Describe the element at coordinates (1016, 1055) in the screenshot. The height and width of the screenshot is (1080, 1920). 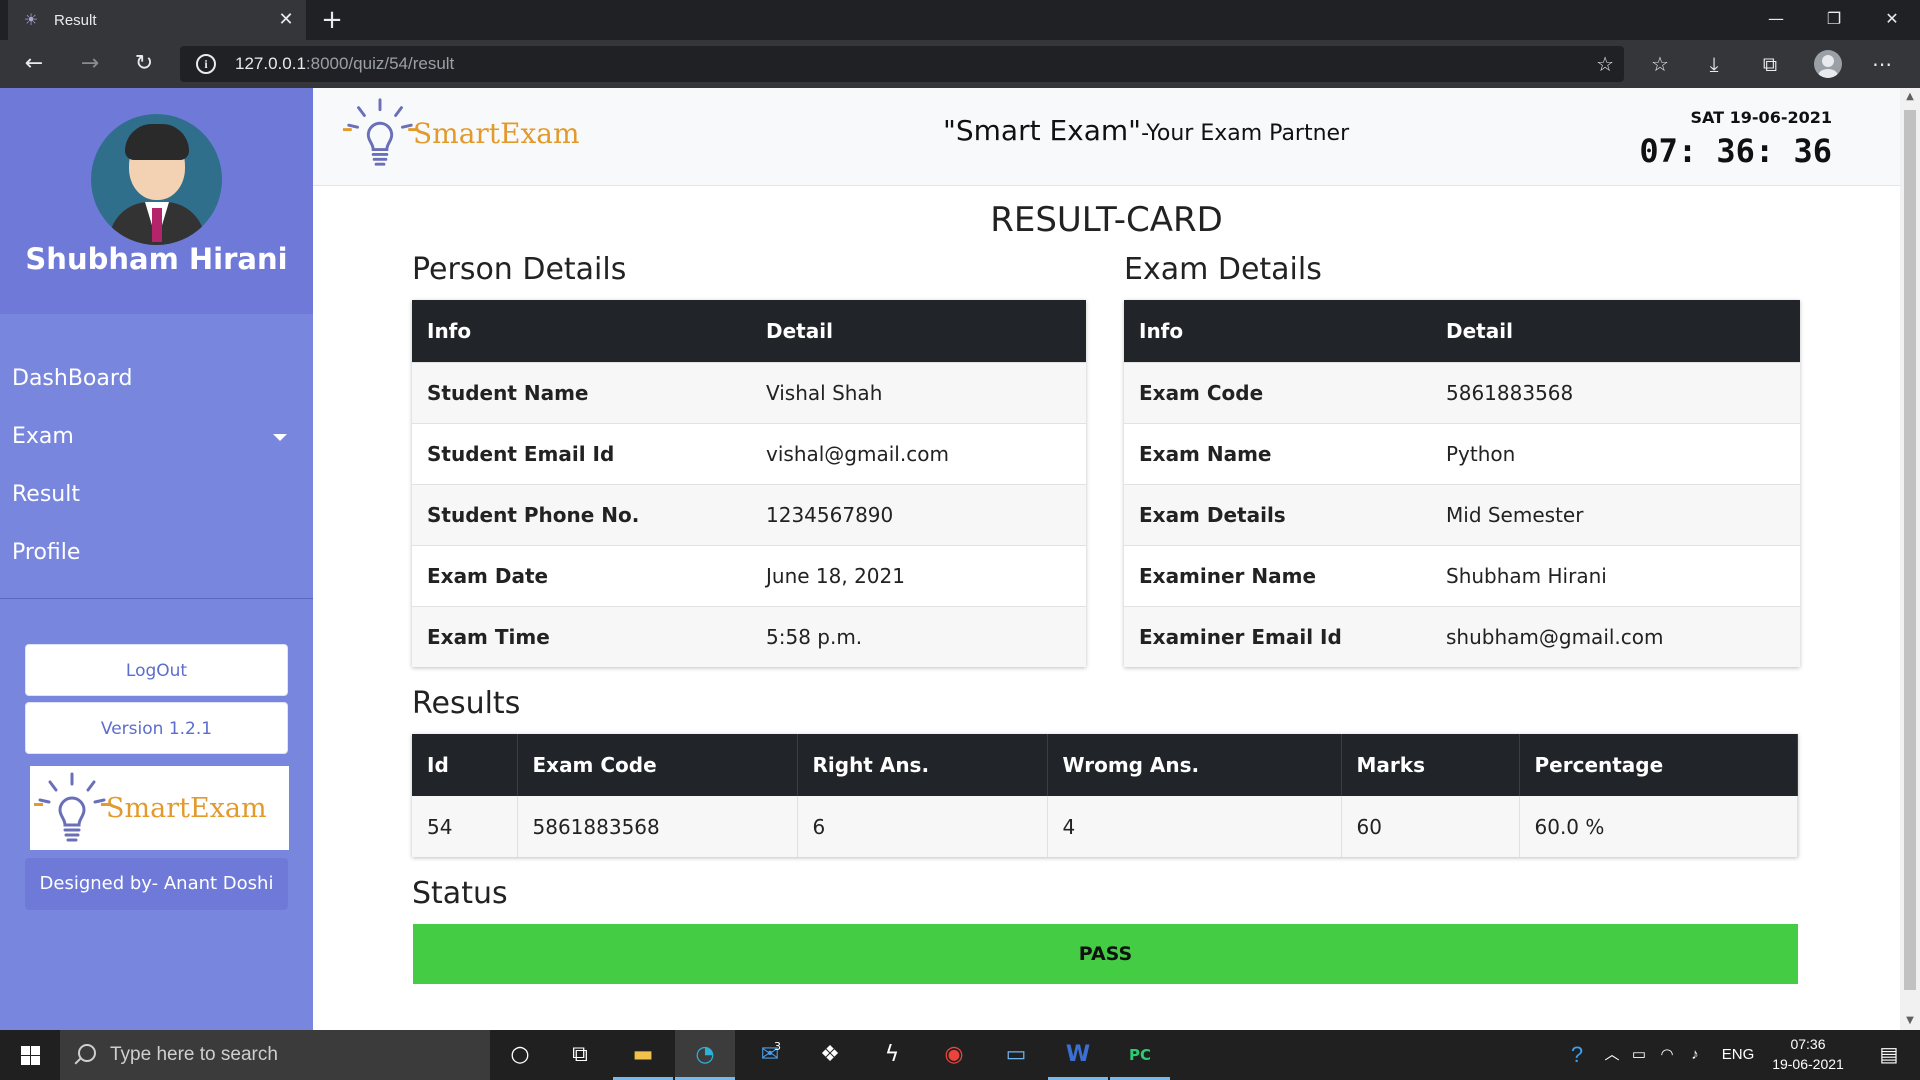
I see `remote-desktop-icon: ▭` at that location.